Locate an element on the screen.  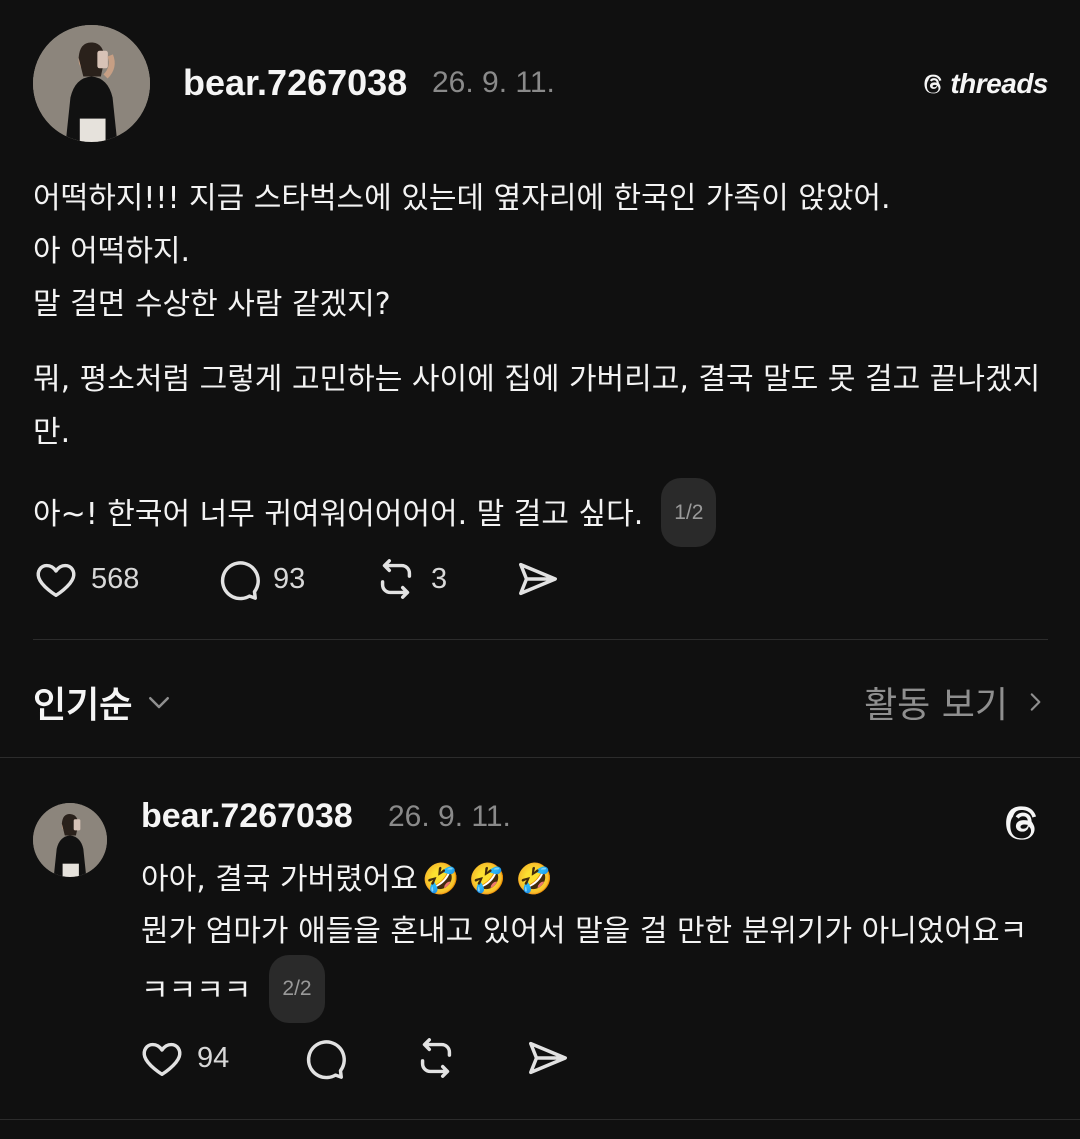
activity-label: 활동 보기 is located at coordinates (936, 705).